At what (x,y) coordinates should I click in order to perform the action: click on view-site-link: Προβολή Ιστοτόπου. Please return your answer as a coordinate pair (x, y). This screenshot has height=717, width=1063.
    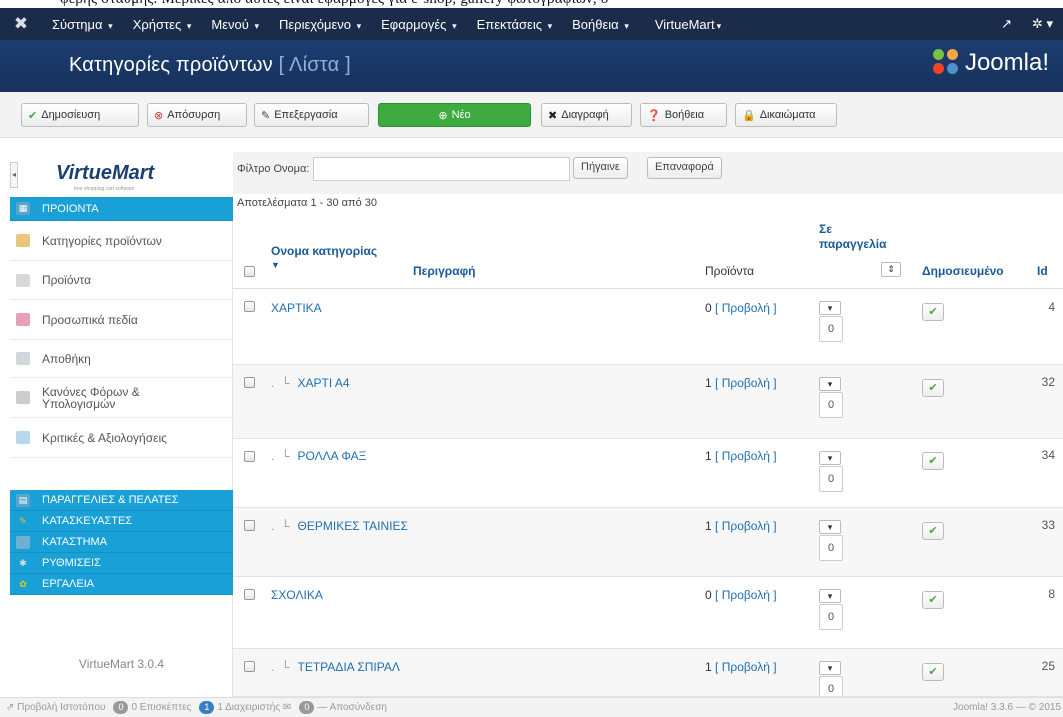
    Looking at the image, I should click on (61, 707).